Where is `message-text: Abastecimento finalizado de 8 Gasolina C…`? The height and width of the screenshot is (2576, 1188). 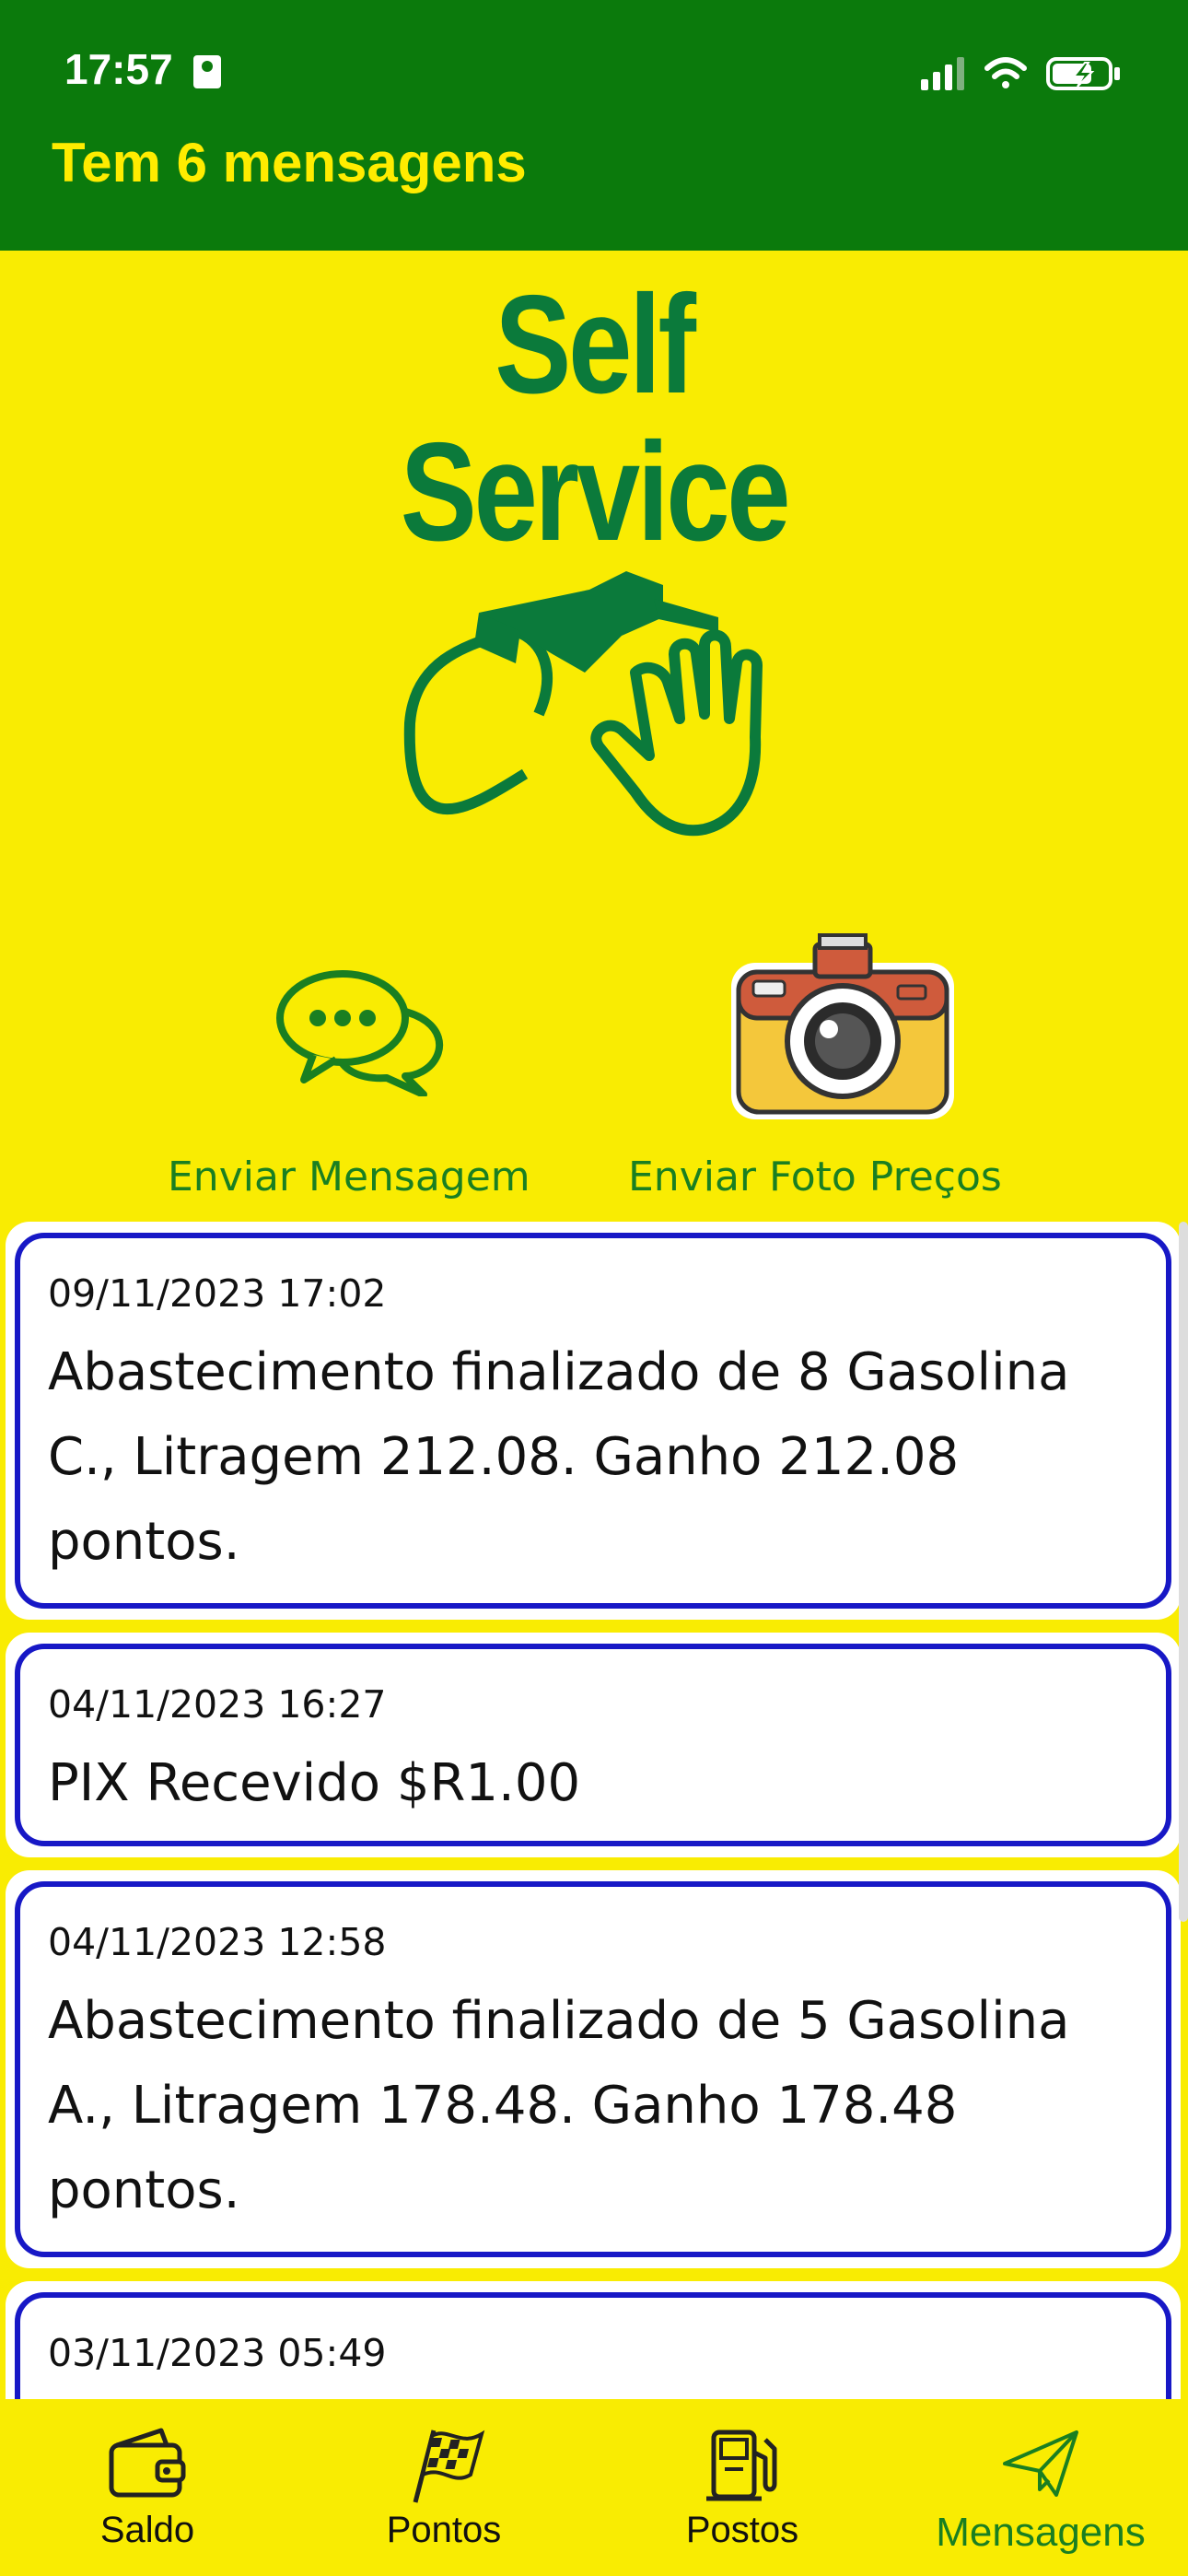
message-text: Abastecimento finalizado de 8 Gasolina C… is located at coordinates (559, 1457).